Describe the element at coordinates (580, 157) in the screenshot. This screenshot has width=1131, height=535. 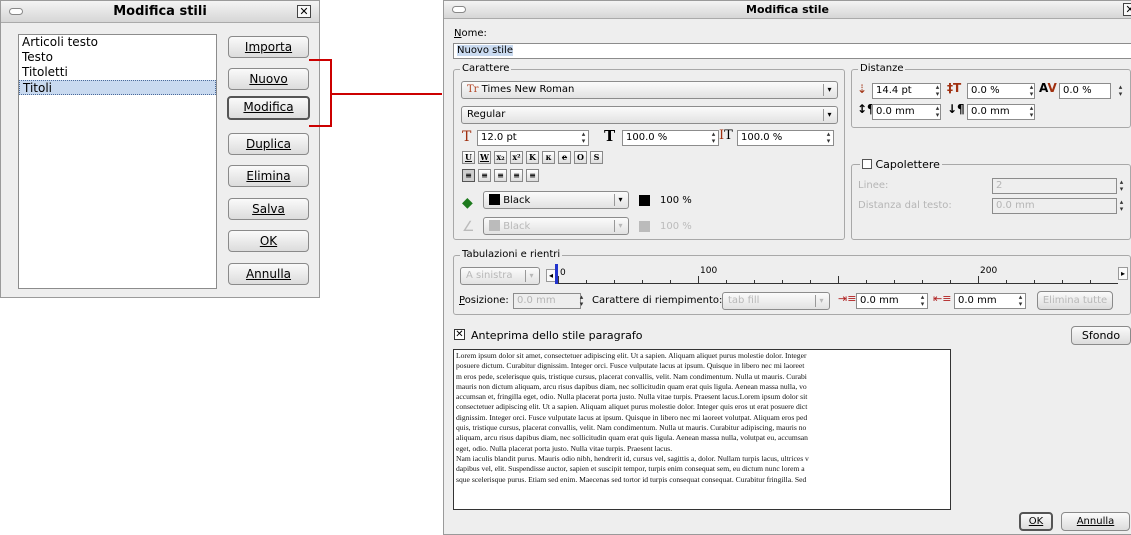
I see `outline-icon: O` at that location.